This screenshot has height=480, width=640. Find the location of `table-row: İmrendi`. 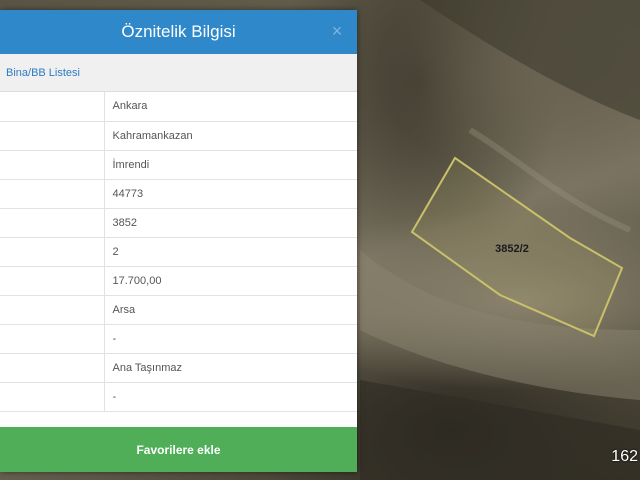

table-row: İmrendi is located at coordinates (178, 165).